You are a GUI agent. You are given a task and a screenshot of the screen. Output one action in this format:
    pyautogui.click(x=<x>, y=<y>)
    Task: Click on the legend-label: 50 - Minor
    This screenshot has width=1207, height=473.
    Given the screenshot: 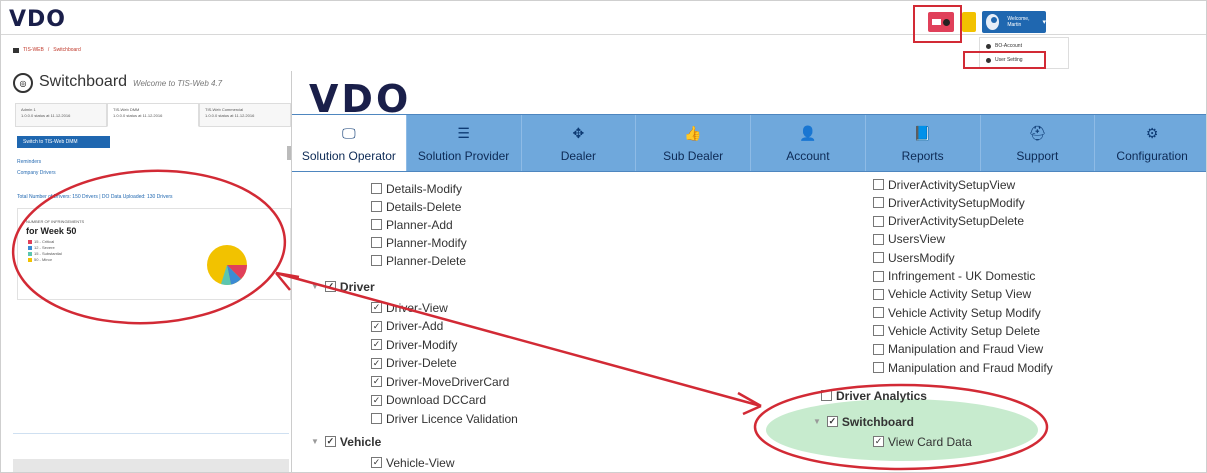 What is the action you would take?
    pyautogui.click(x=43, y=259)
    